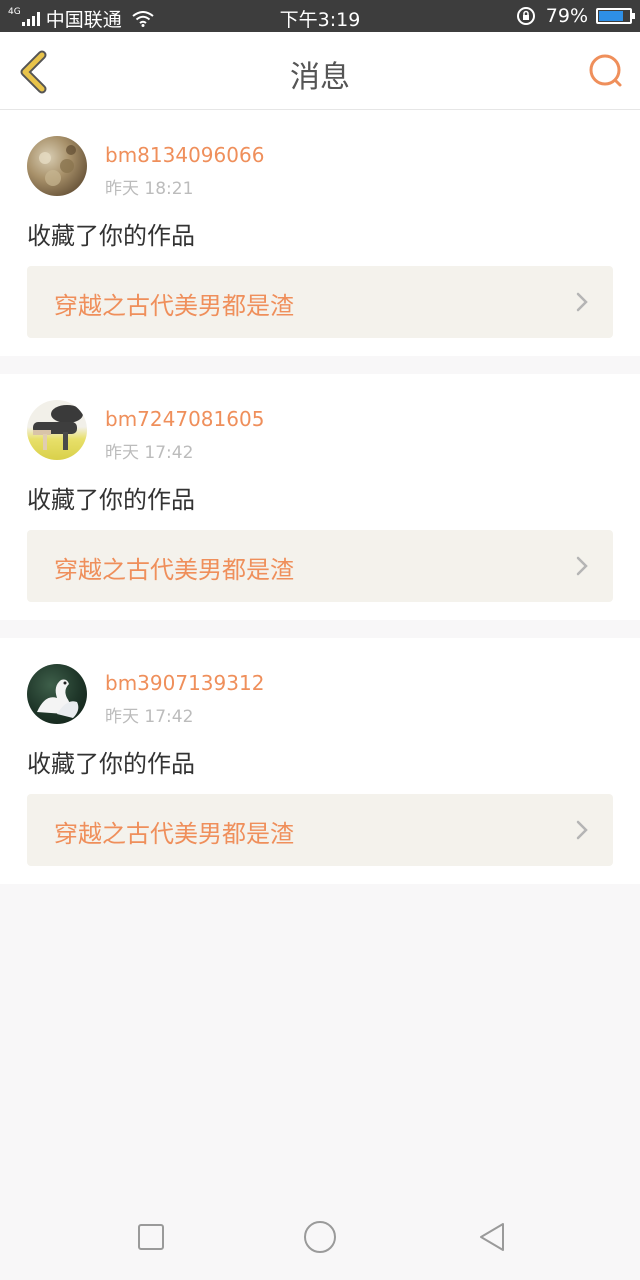  Describe the element at coordinates (606, 72) in the screenshot. I see `search-icon` at that location.